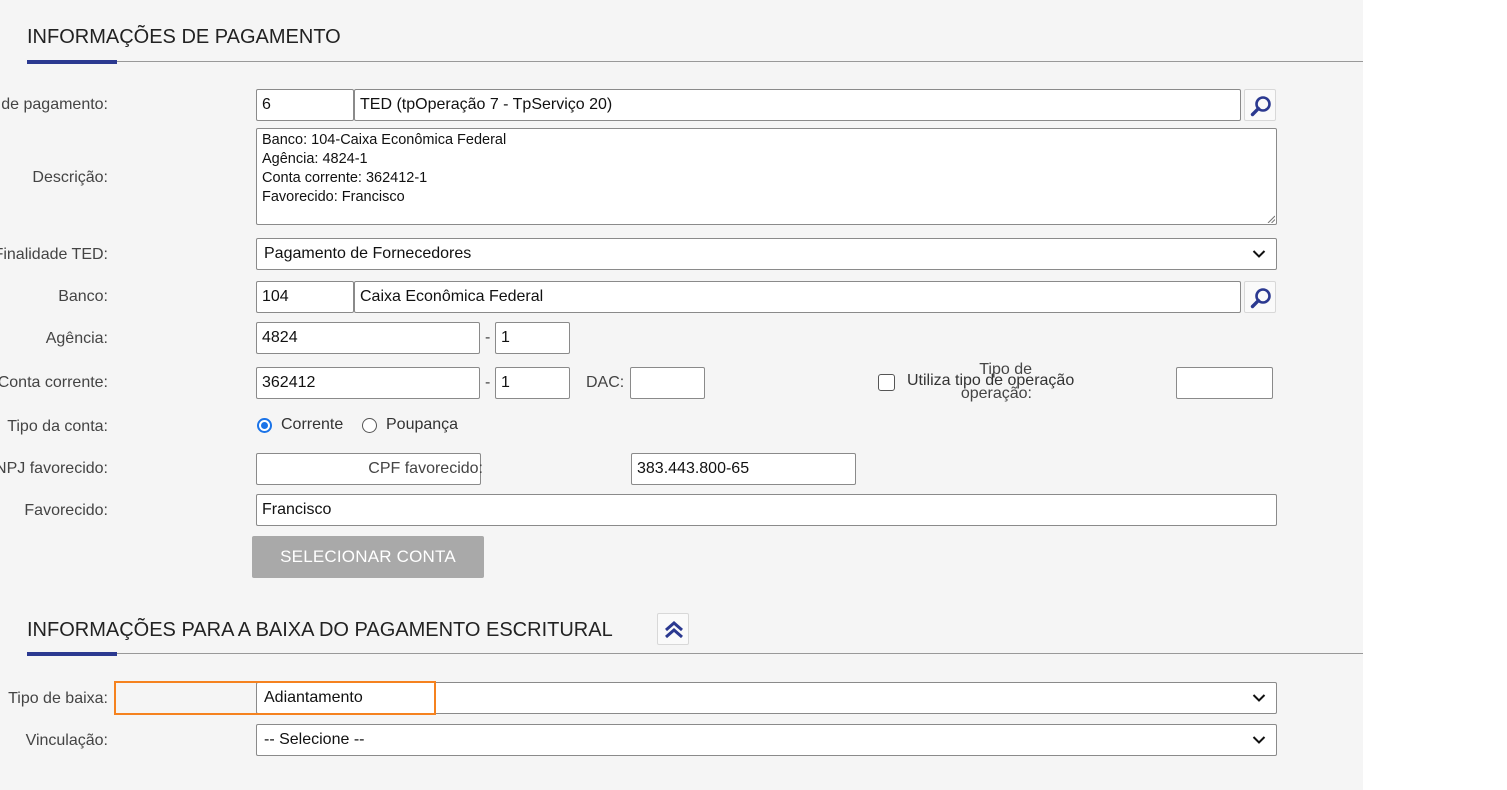 Image resolution: width=1507 pixels, height=790 pixels. Describe the element at coordinates (54, 254) in the screenshot. I see `finalidade-ted-label: Finalidade TED:` at that location.